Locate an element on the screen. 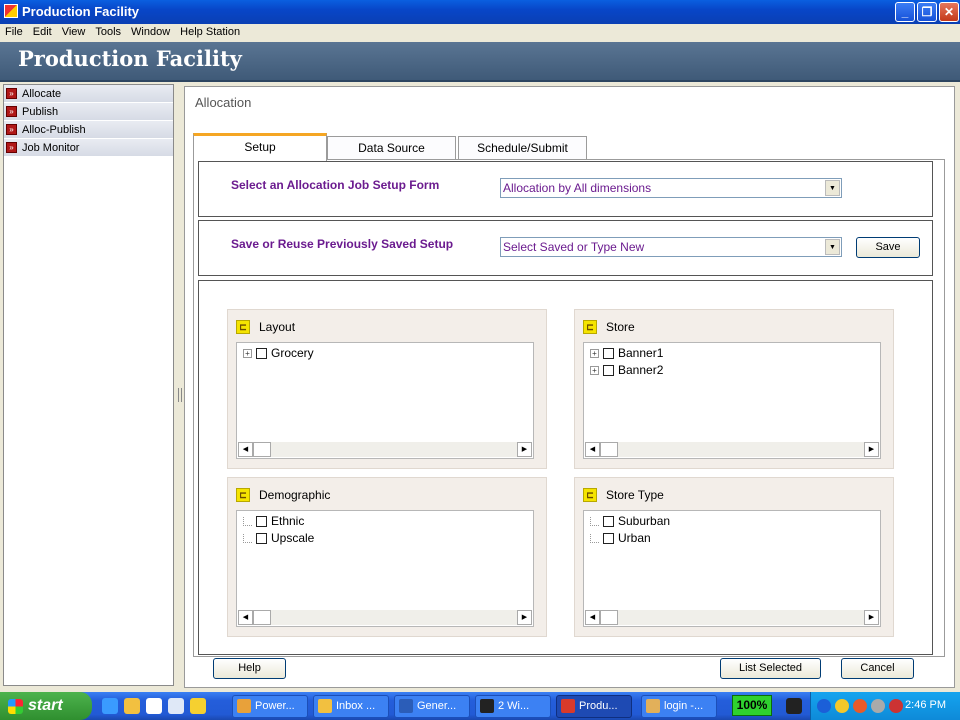 The height and width of the screenshot is (720, 960). tree-item: + Banner2 is located at coordinates (626, 370).